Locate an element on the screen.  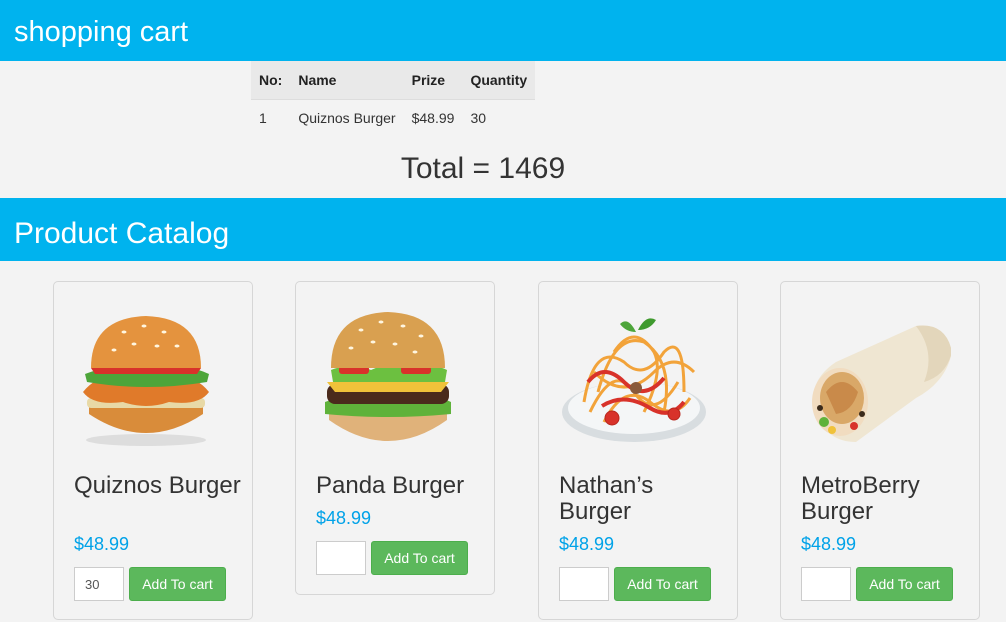
wrap-icon is located at coordinates (881, 383).